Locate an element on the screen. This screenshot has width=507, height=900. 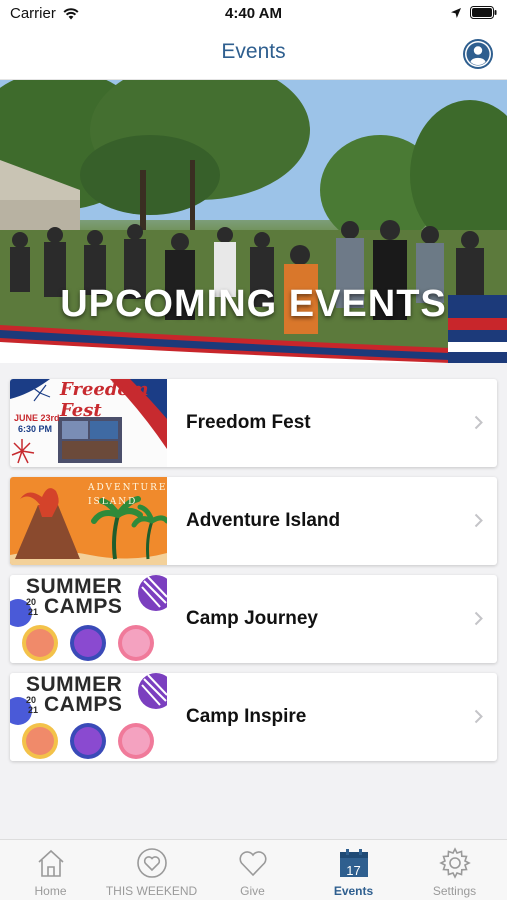
poster-title: ADVENTURE ISLAND is located at coordinates (127, 495).